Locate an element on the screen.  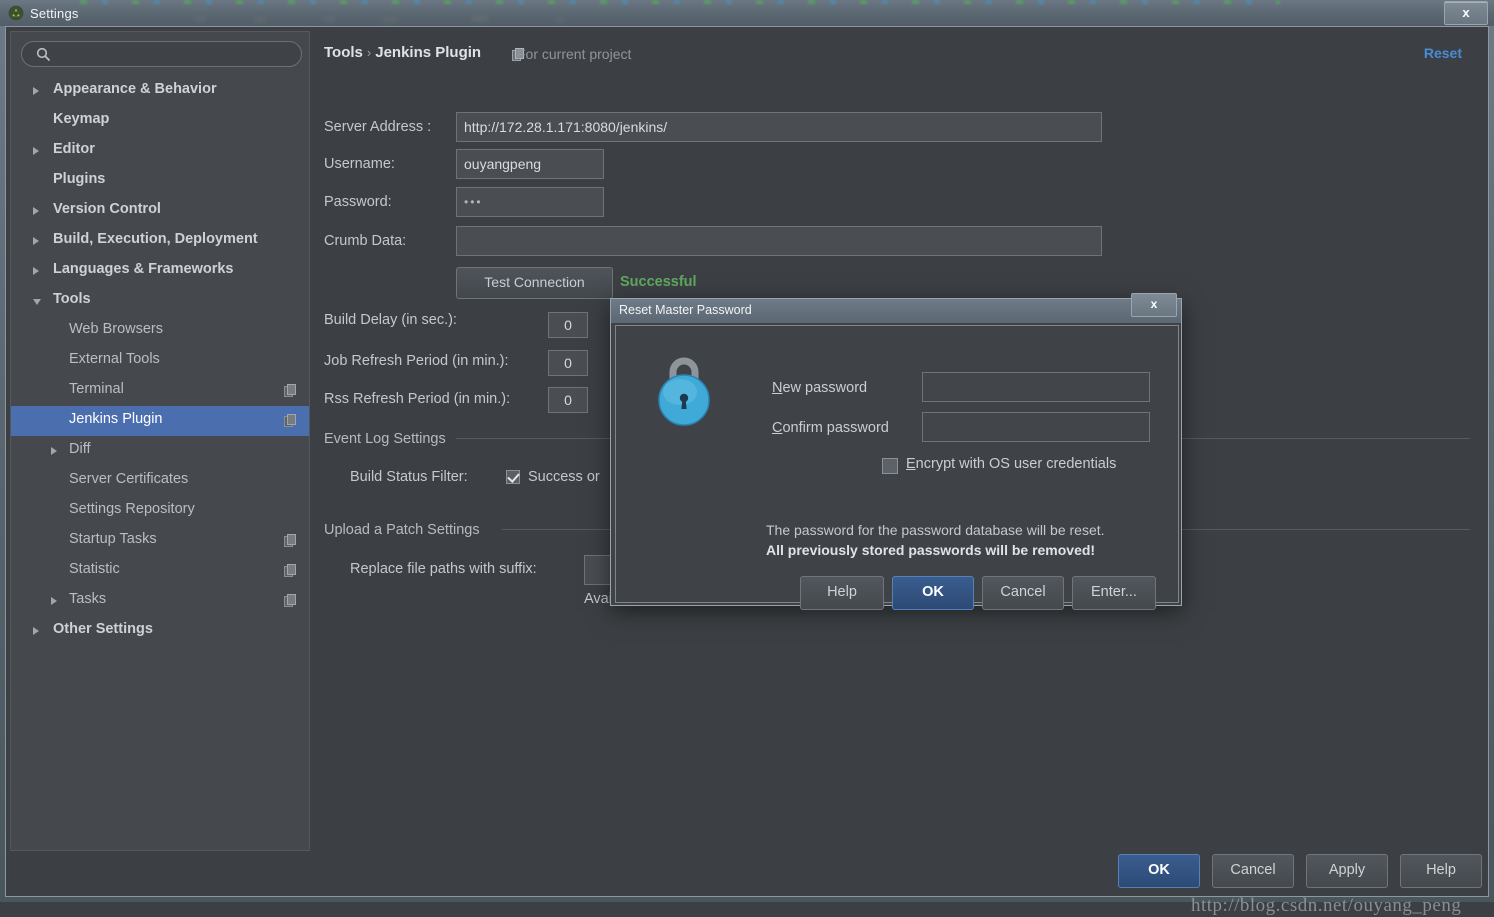
test-connection-status: Successful is located at coordinates (658, 282).